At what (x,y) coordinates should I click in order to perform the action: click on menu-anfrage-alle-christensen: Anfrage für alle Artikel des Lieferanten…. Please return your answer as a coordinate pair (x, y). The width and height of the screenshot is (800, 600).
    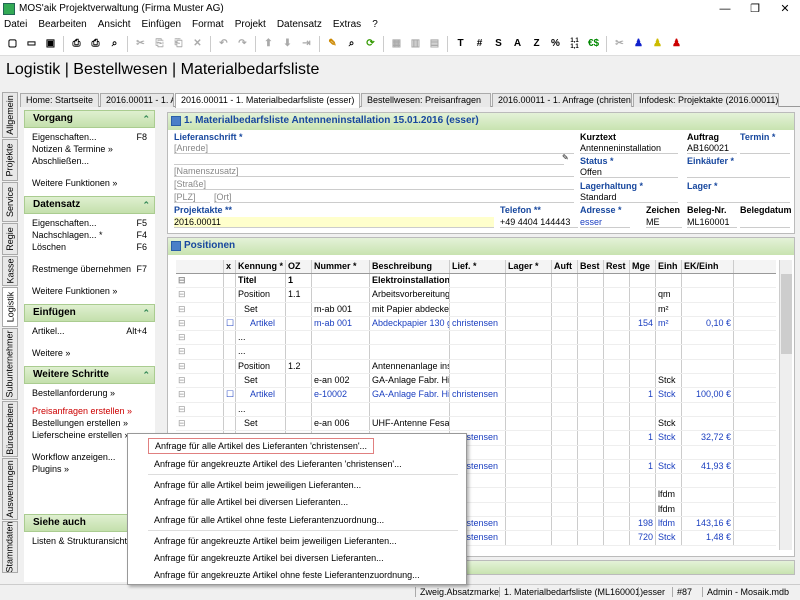
    Looking at the image, I should click on (261, 446).